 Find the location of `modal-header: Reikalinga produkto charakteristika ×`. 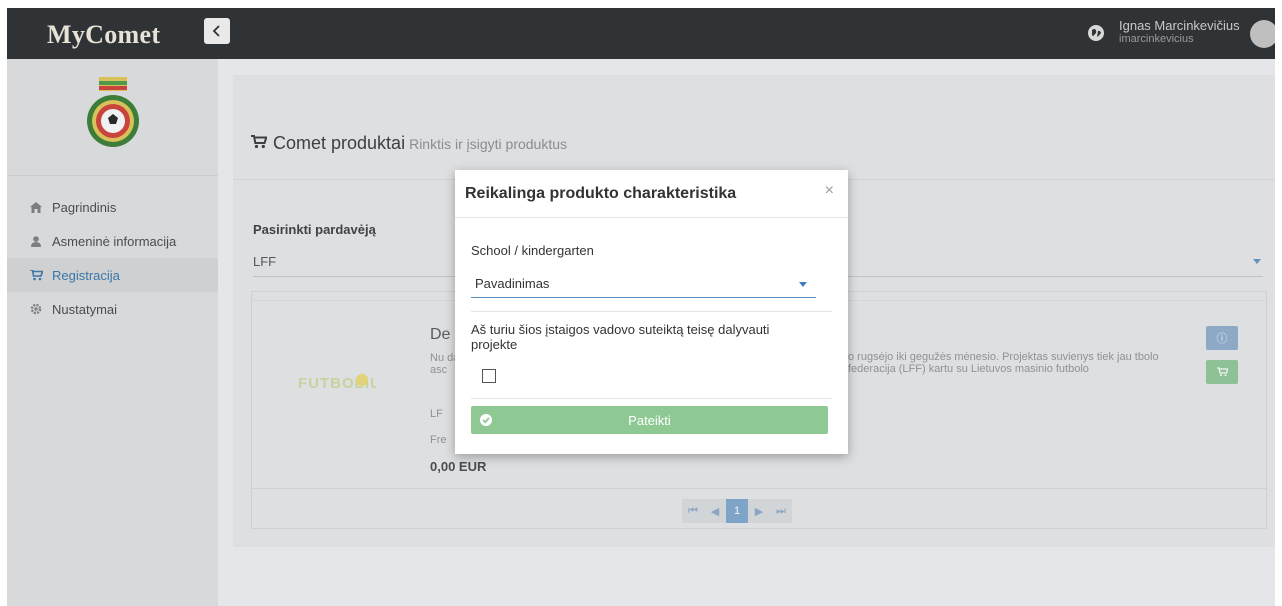

modal-header: Reikalinga produkto charakteristika × is located at coordinates (651, 194).